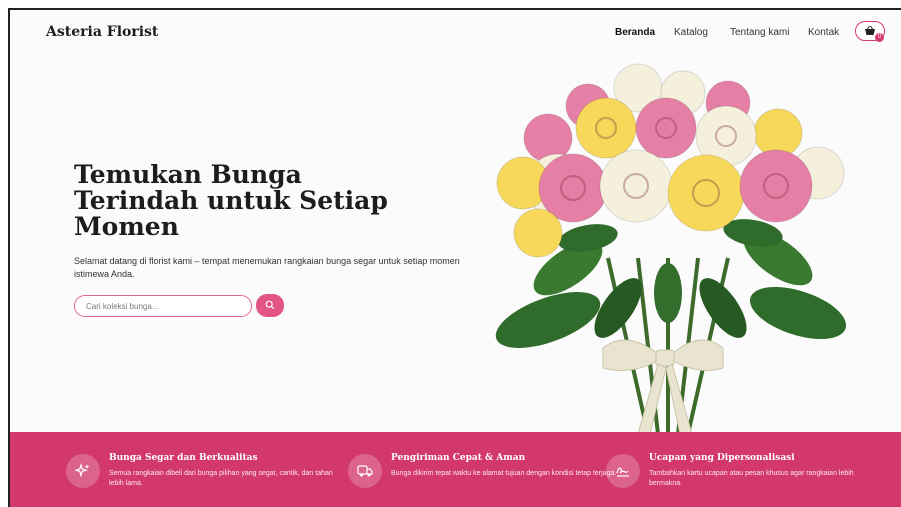  I want to click on search-icon, so click(270, 305).